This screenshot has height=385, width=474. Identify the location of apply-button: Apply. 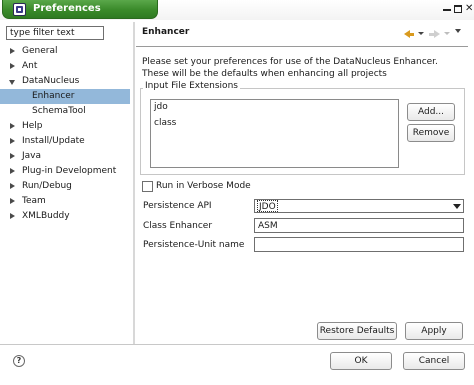
(434, 331).